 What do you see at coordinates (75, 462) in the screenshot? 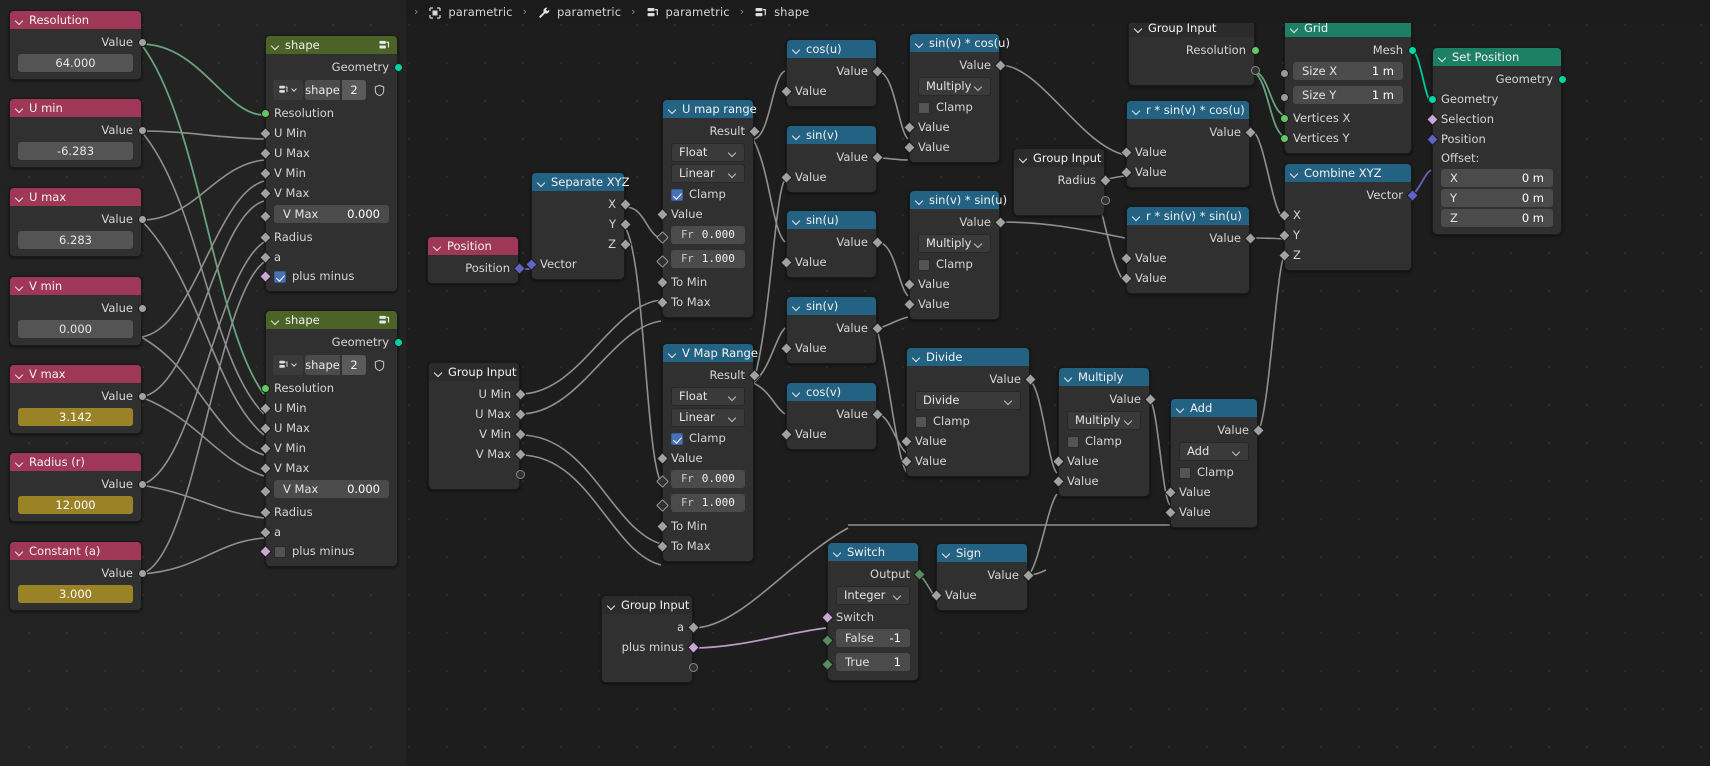
I see `node-header: Radius (r)` at bounding box center [75, 462].